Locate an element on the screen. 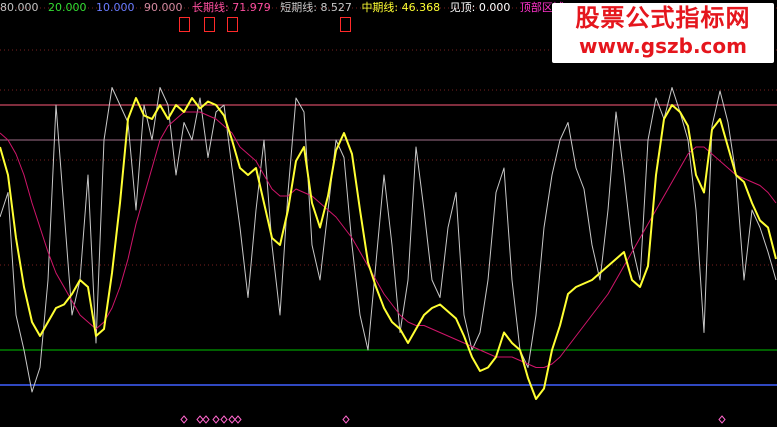  legend-90: 90.000 is located at coordinates (163, 7).